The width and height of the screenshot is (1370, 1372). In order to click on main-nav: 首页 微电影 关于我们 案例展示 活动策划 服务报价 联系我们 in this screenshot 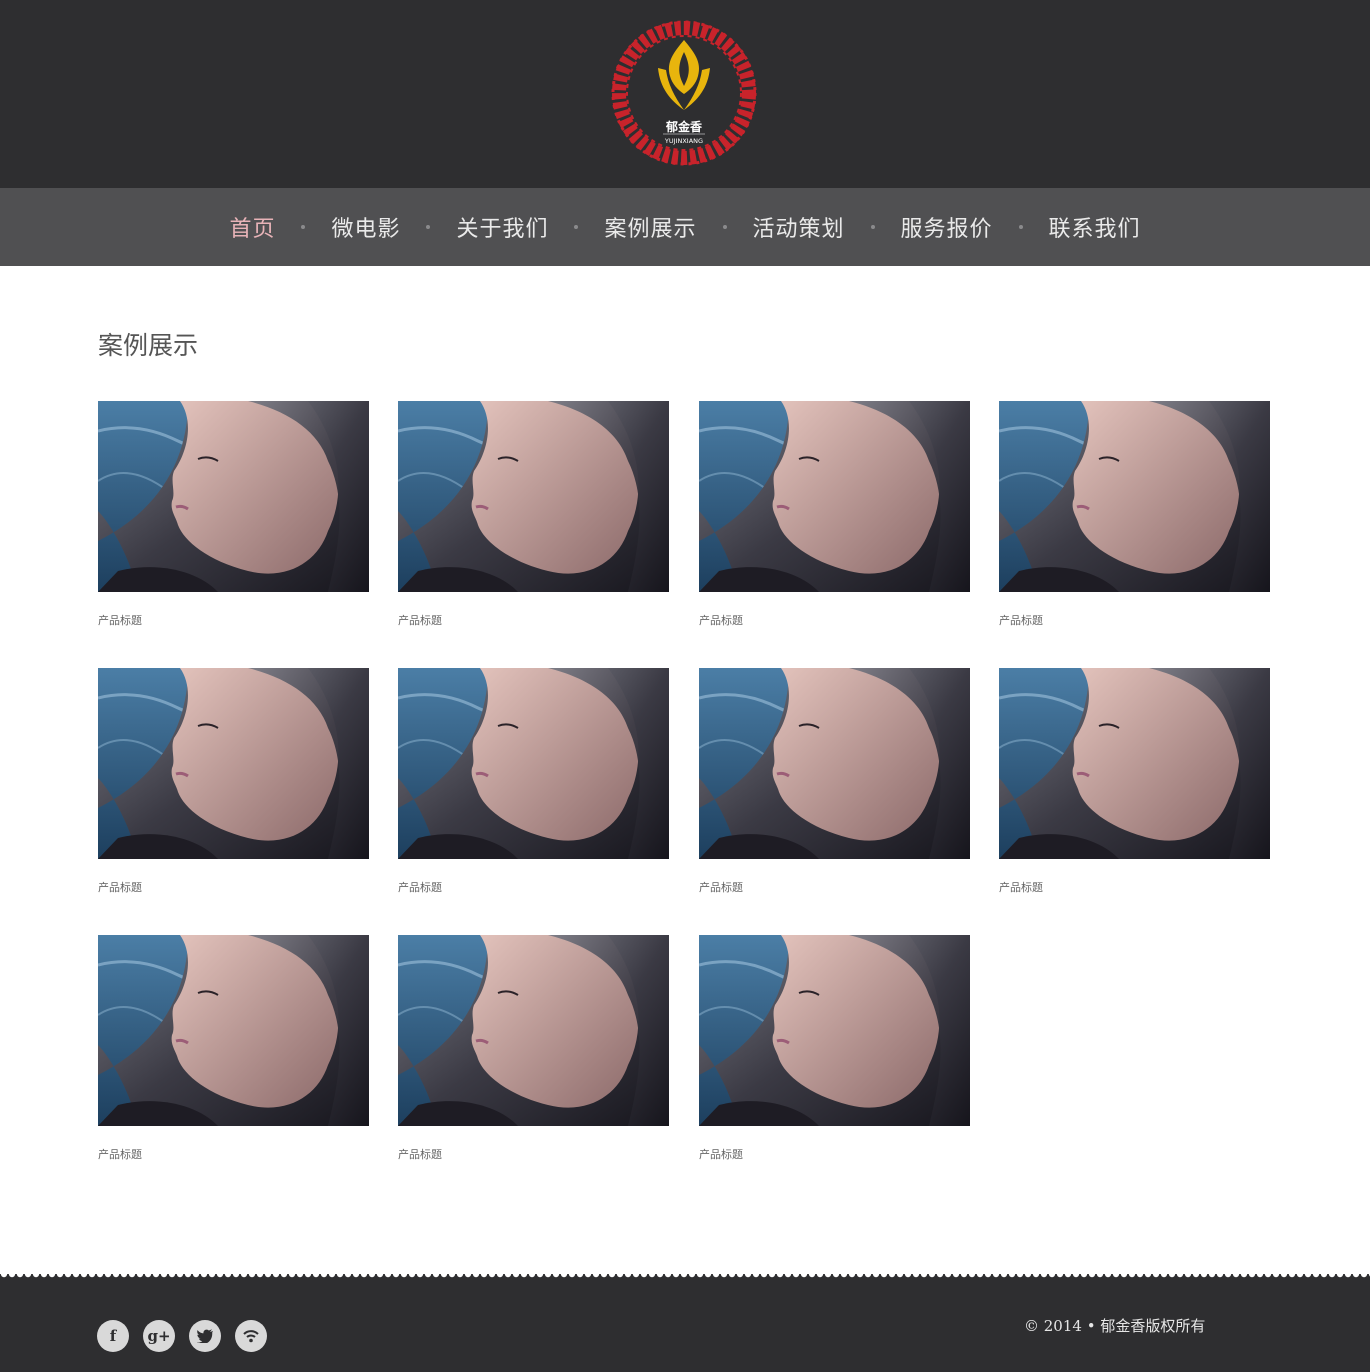, I will do `click(685, 227)`.